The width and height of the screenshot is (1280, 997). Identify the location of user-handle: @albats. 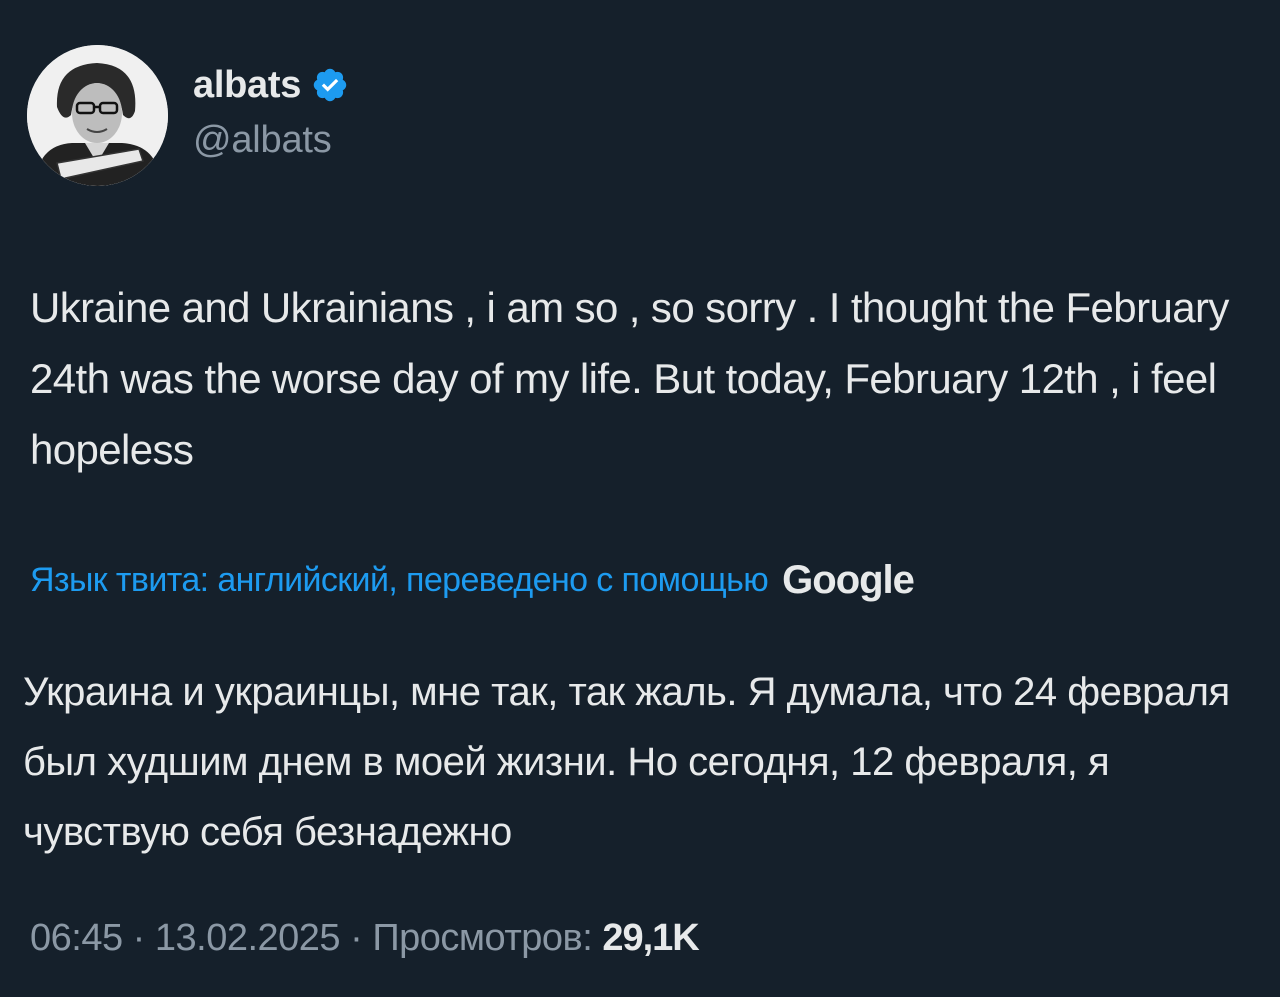
(271, 140).